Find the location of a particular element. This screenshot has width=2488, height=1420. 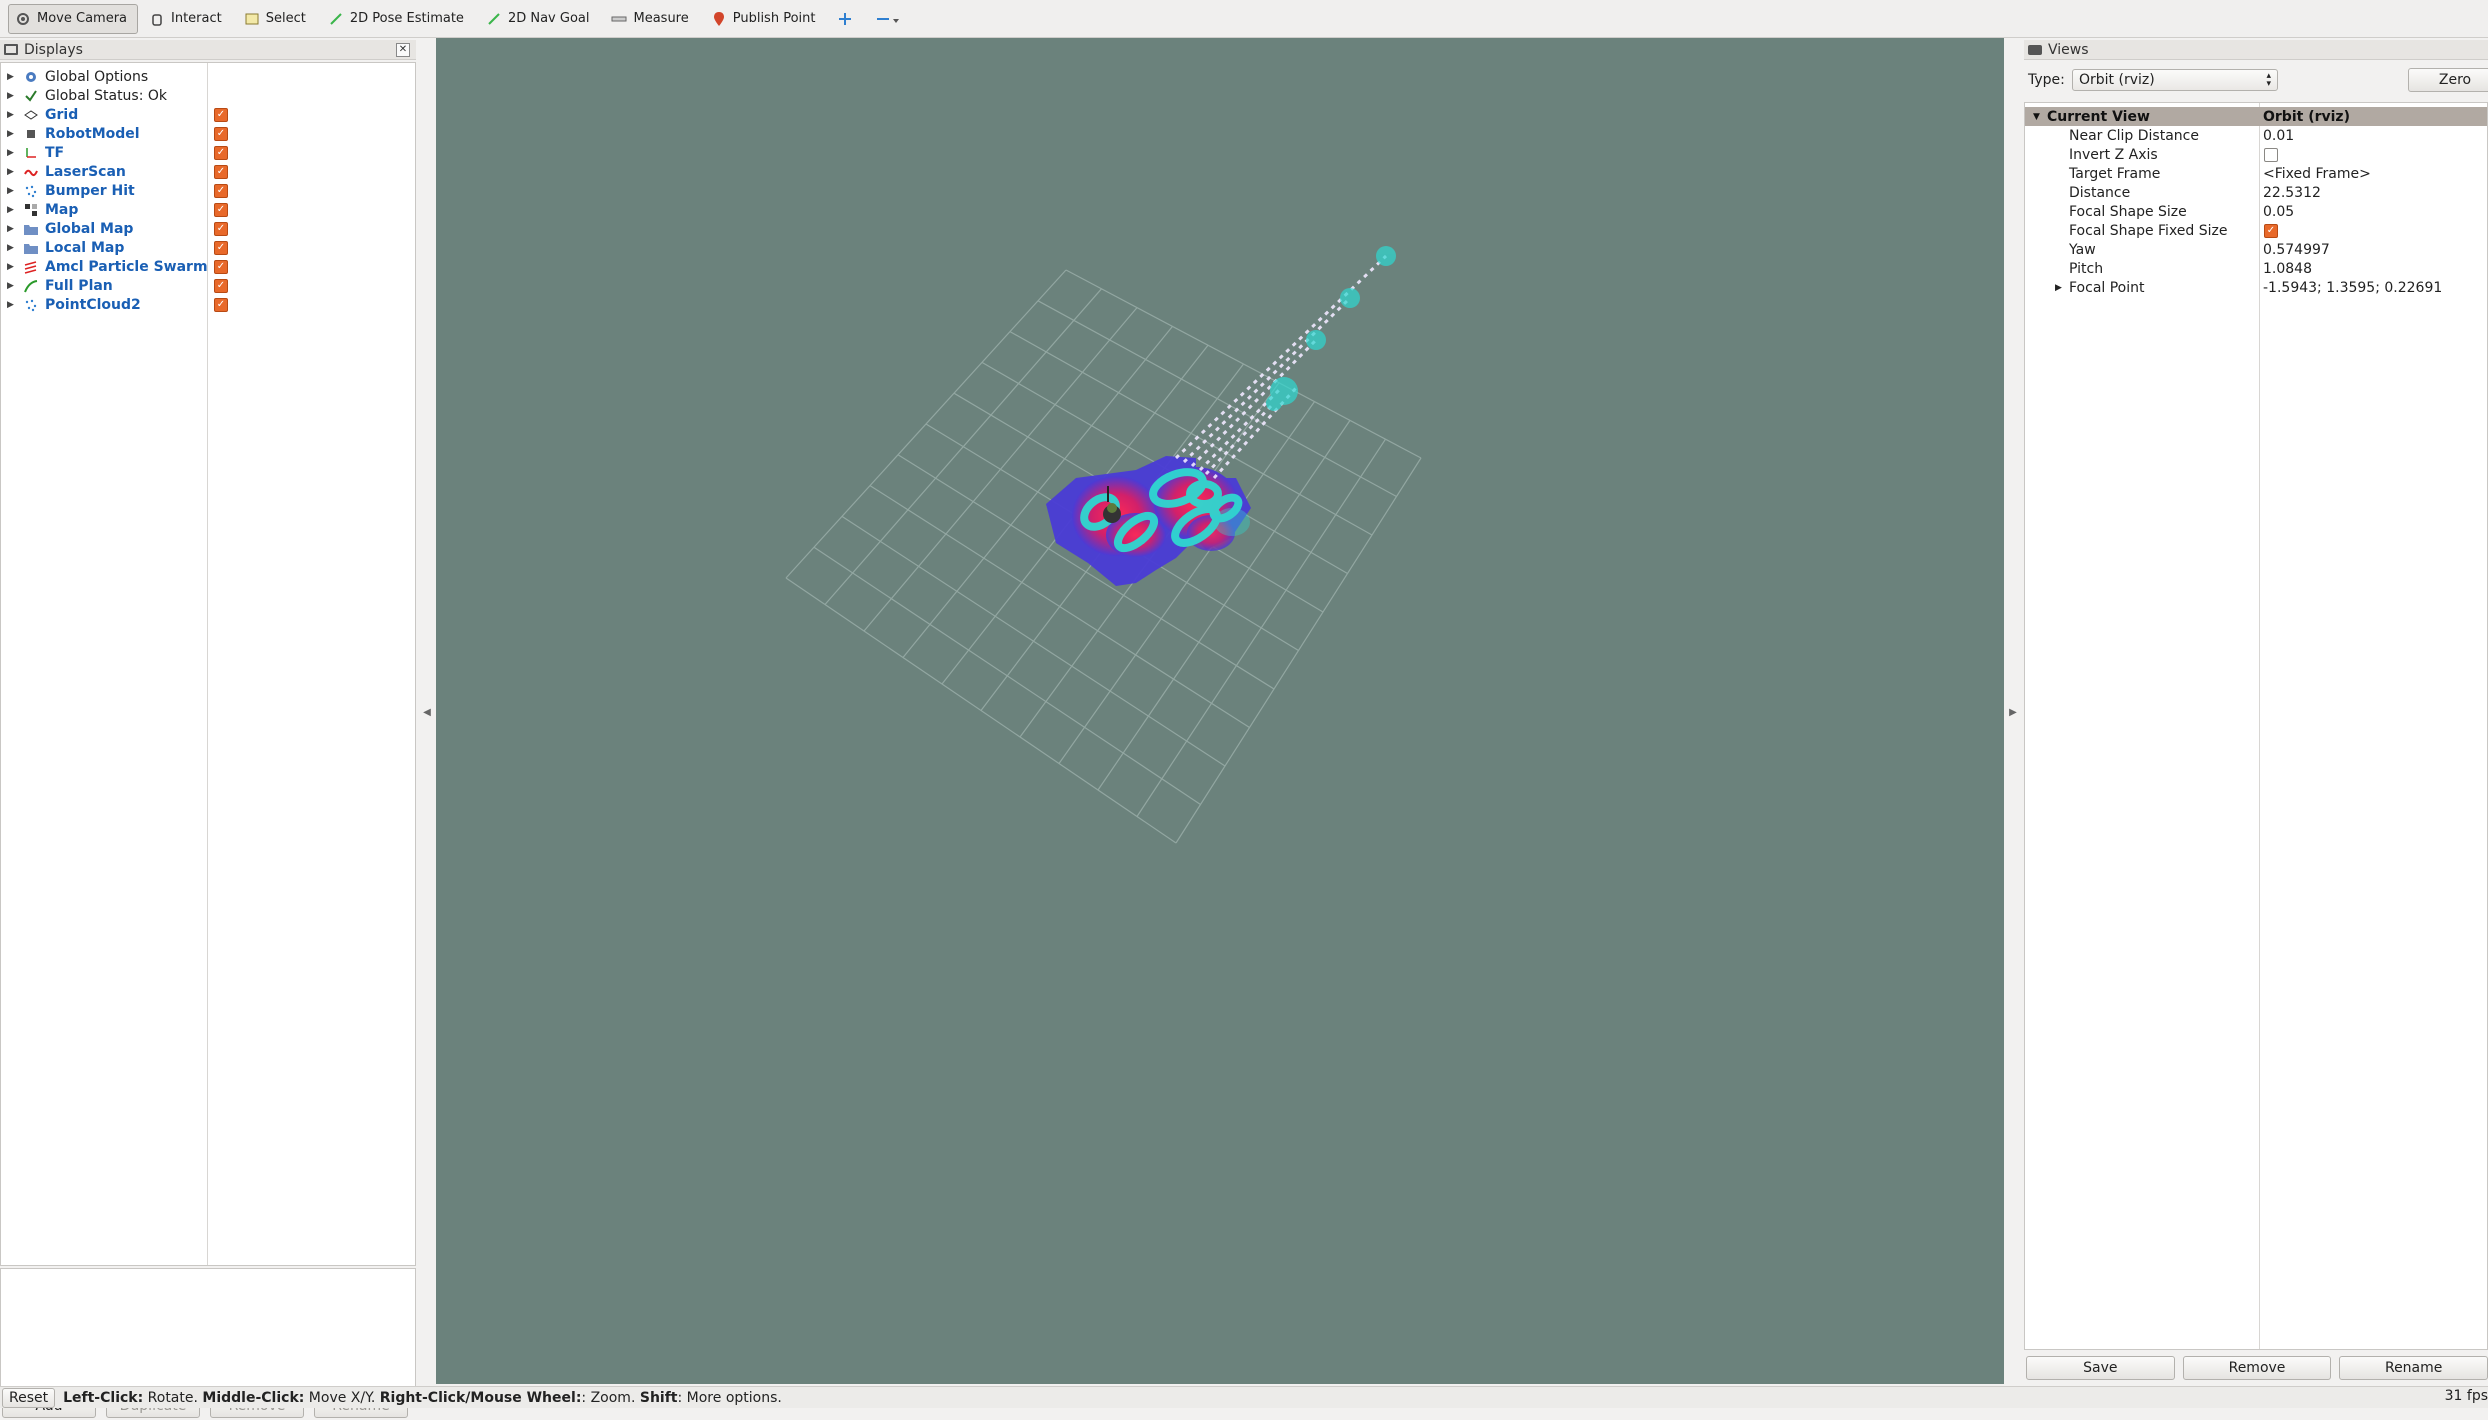

tool-label: 2D Nav Goal is located at coordinates (548, 18).